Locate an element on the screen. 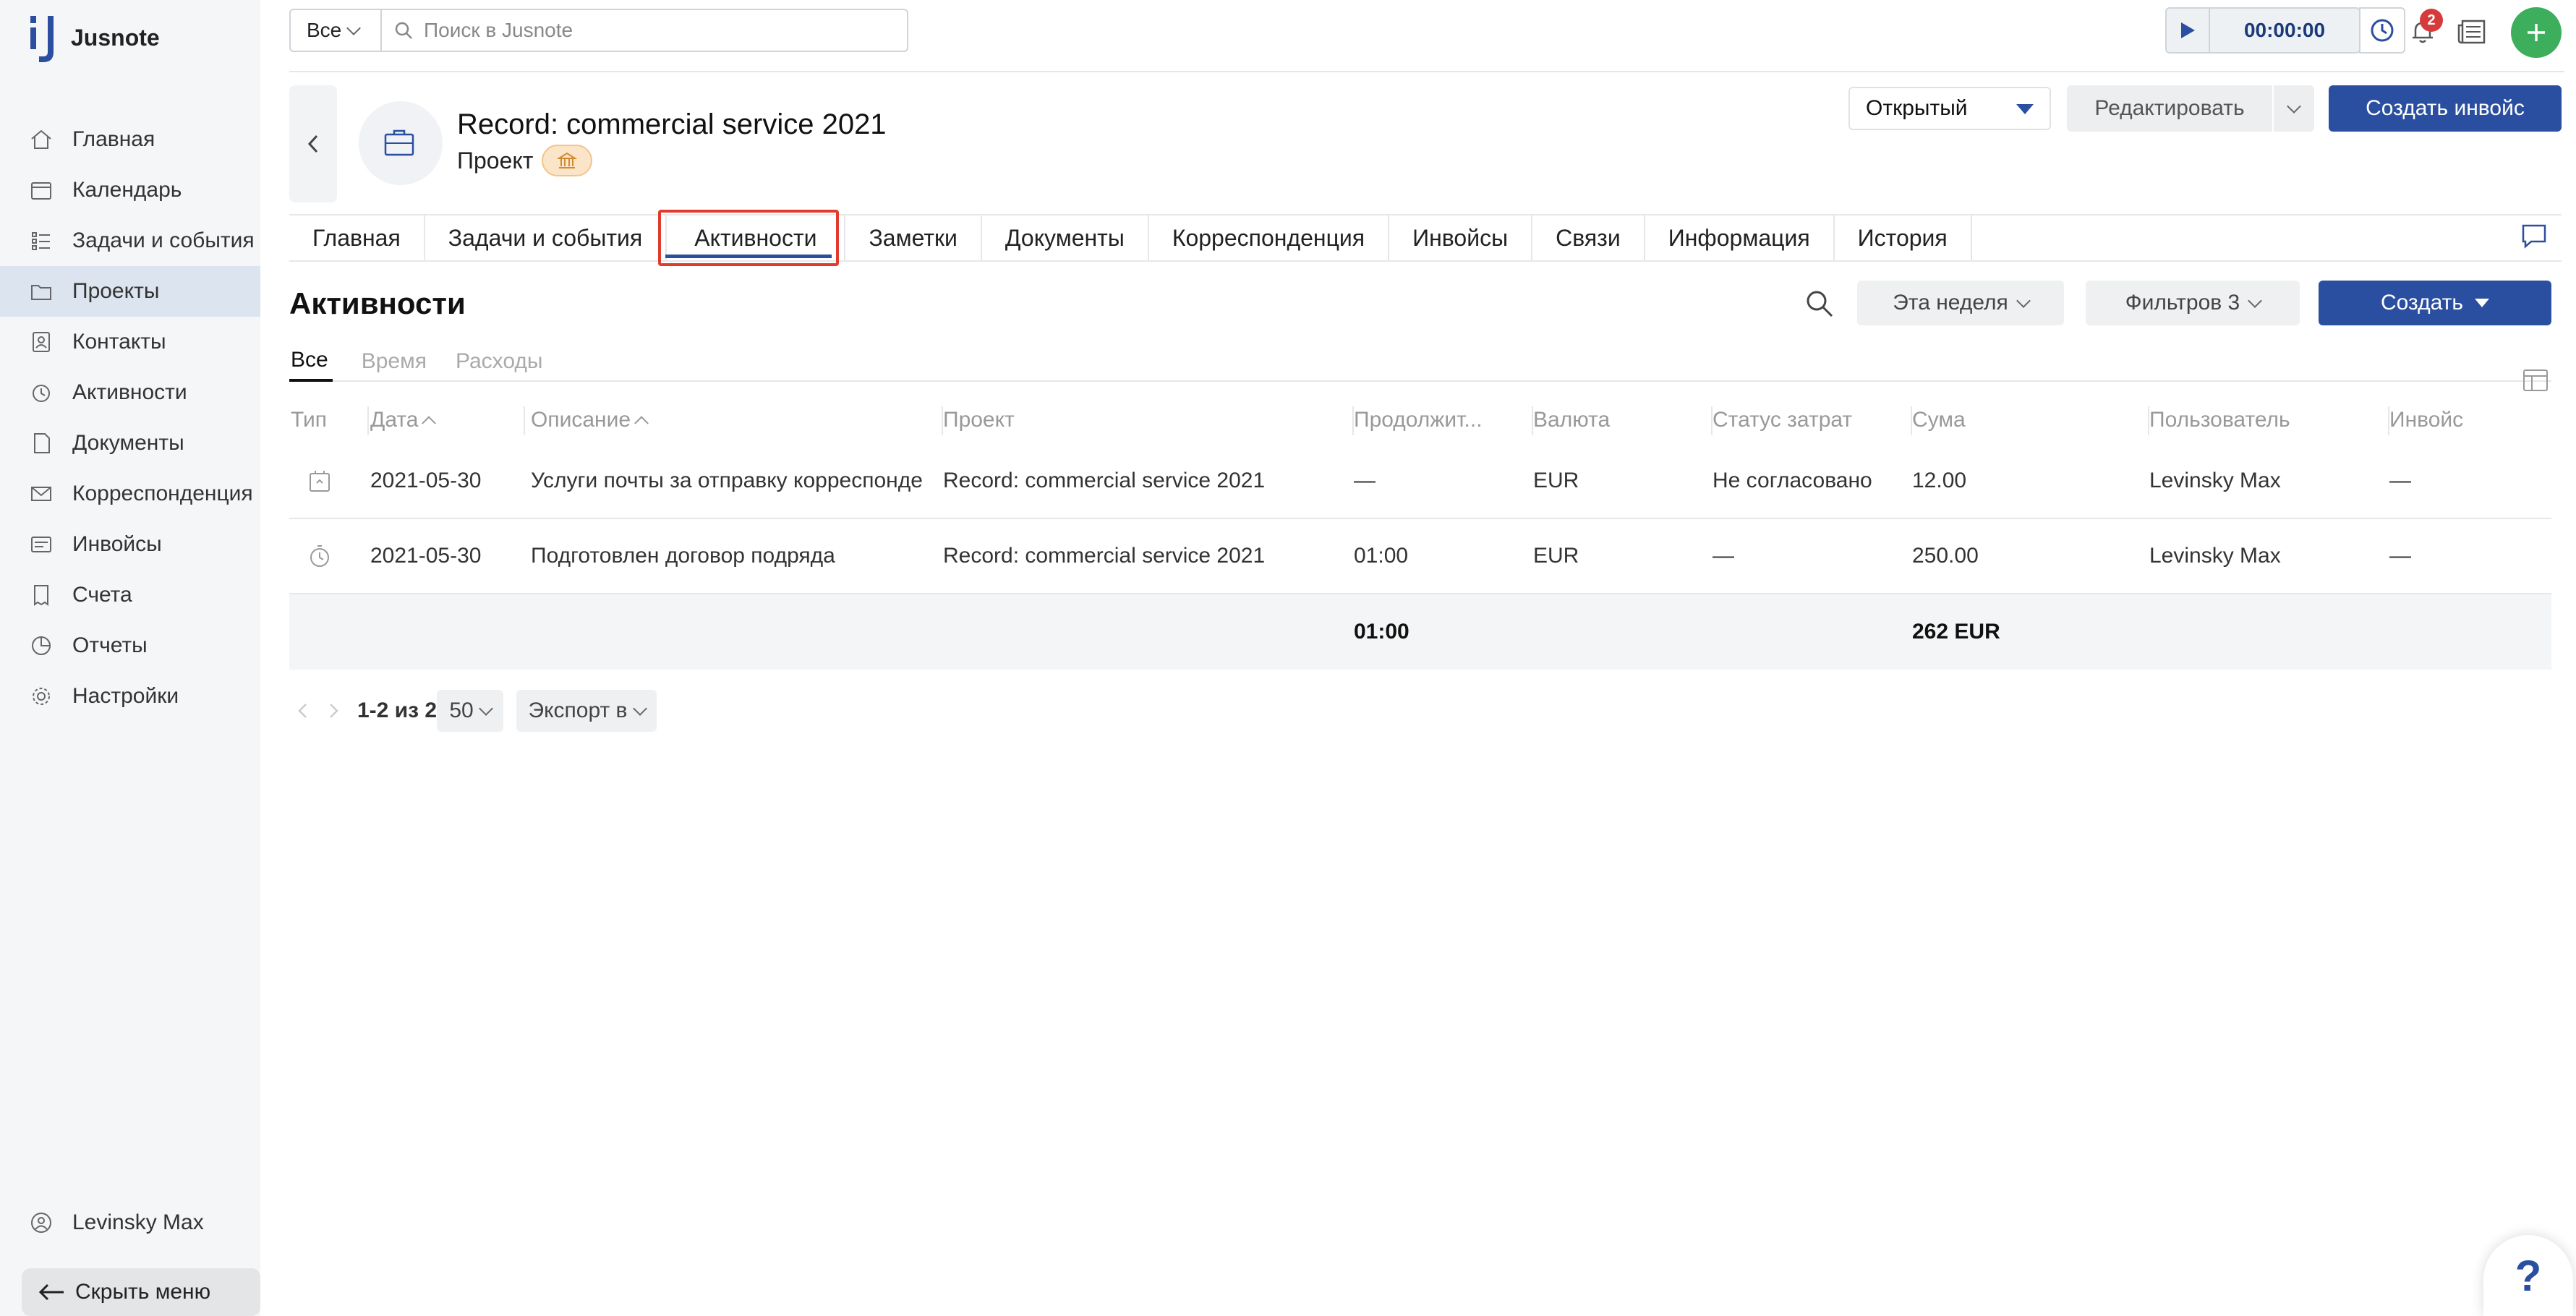  edit-dropdown-button is located at coordinates (2294, 109).